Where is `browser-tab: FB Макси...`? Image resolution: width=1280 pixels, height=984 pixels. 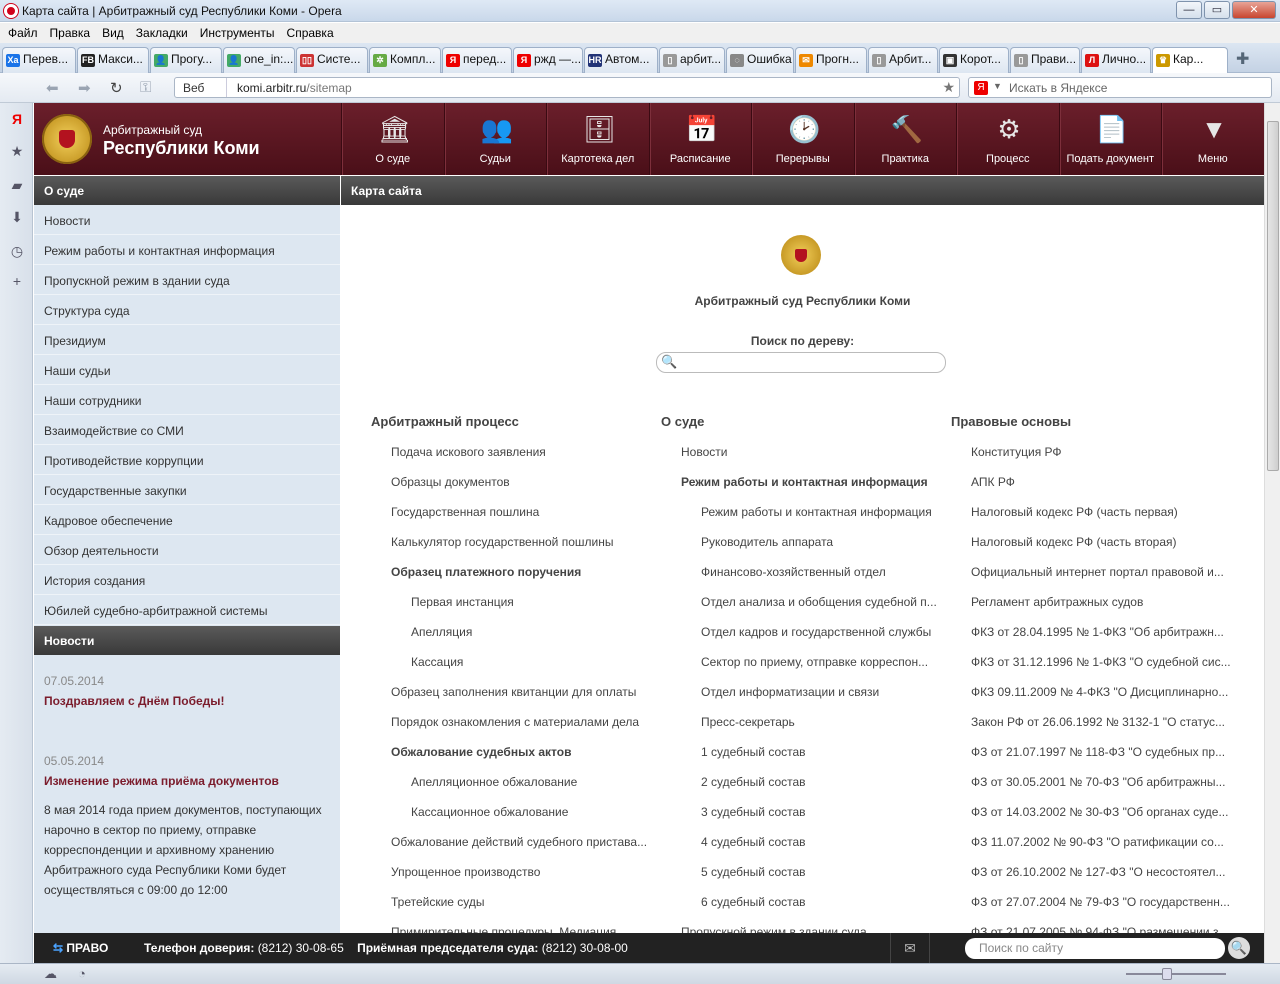
browser-tab: FB Макси... is located at coordinates (113, 60).